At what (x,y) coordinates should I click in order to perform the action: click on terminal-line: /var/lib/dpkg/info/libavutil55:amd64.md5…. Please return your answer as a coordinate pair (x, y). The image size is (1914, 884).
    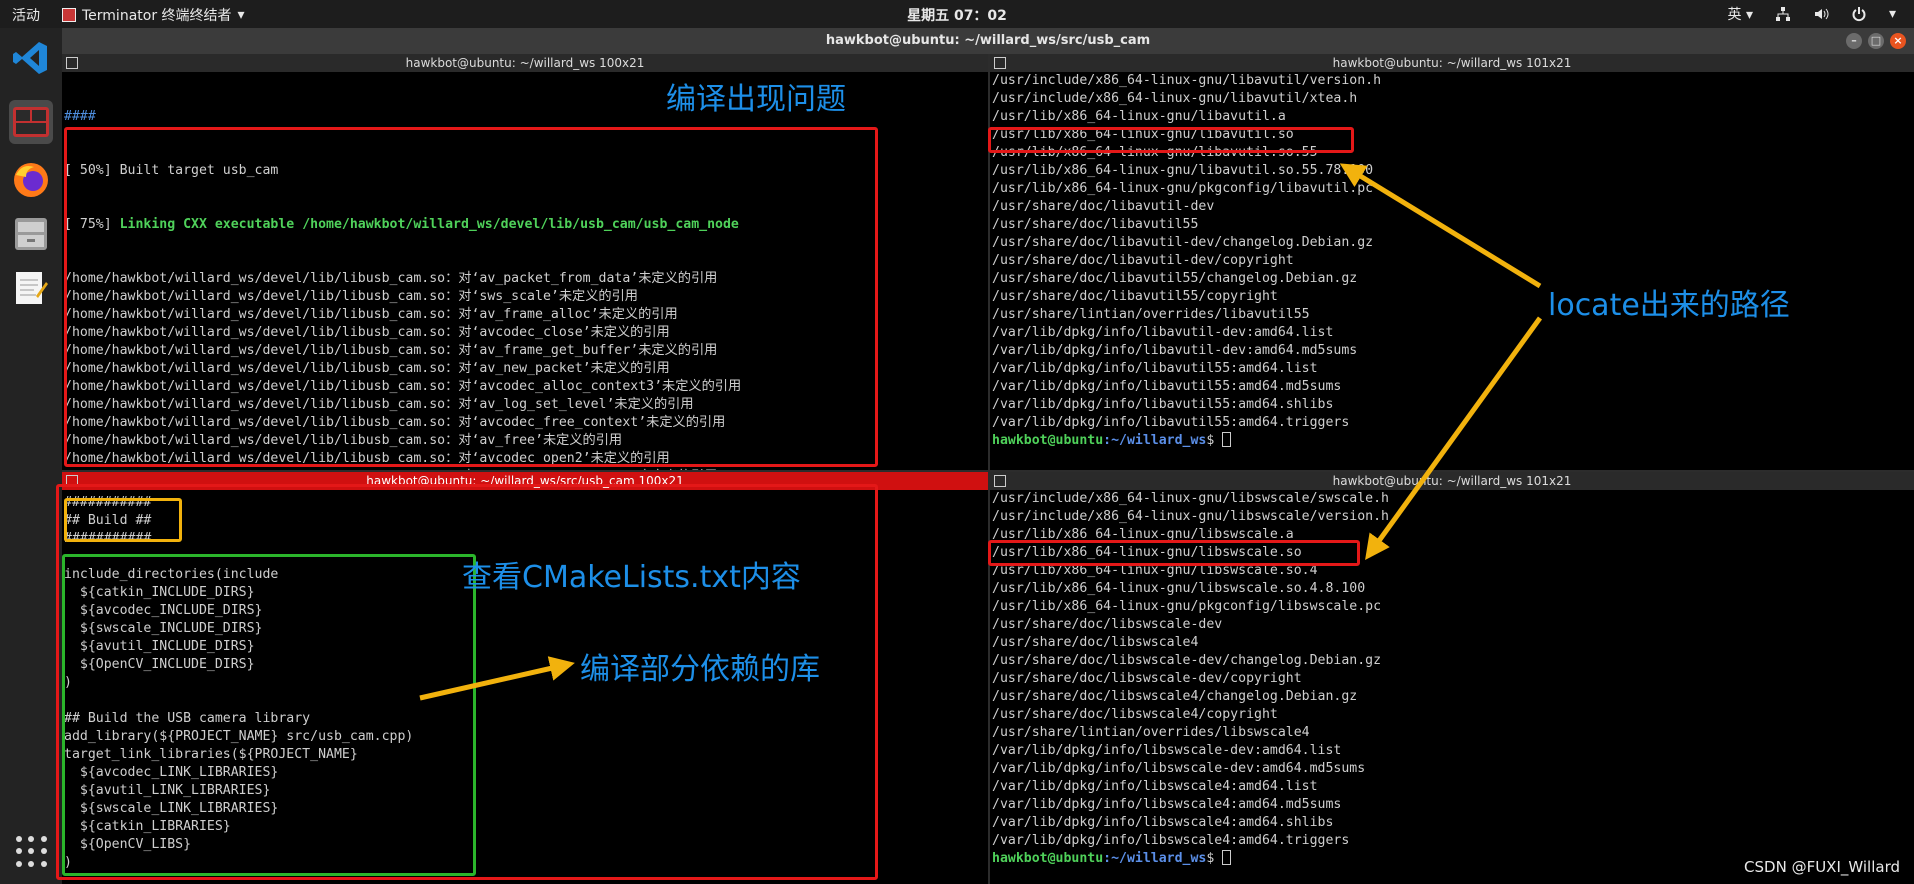
    Looking at the image, I should click on (1167, 386).